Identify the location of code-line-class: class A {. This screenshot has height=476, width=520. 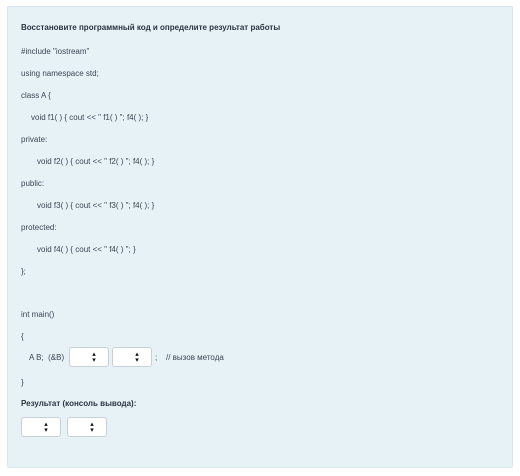
(36, 95).